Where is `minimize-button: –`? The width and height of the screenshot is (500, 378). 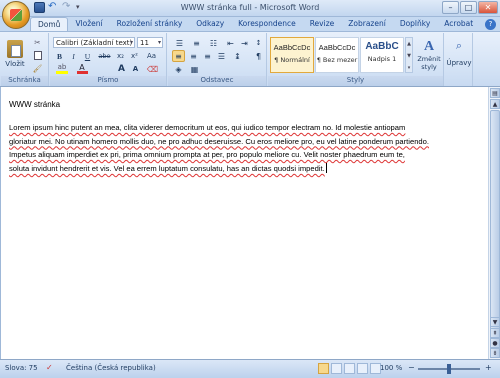
minimize-button: – is located at coordinates (450, 7).